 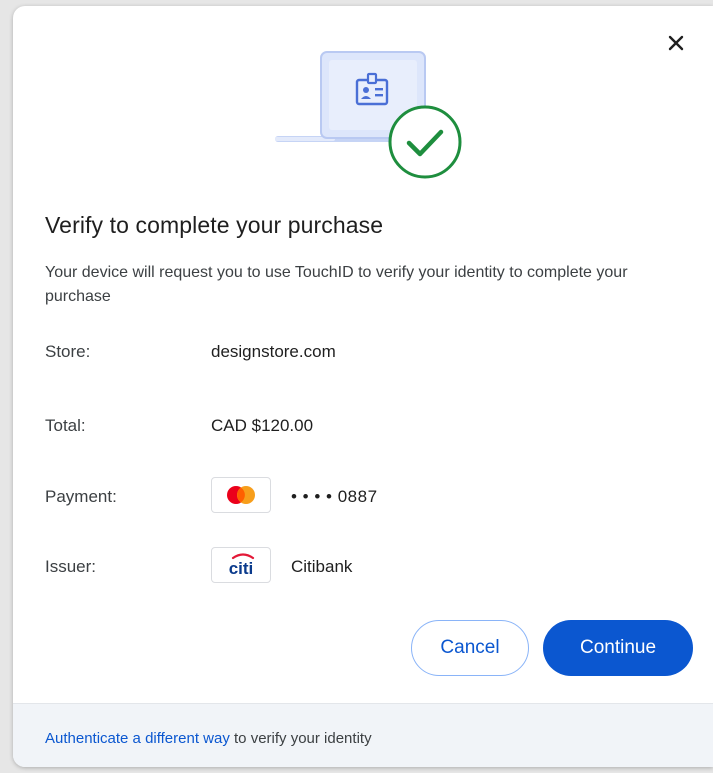 I want to click on store-value: designstore.com, so click(x=273, y=351).